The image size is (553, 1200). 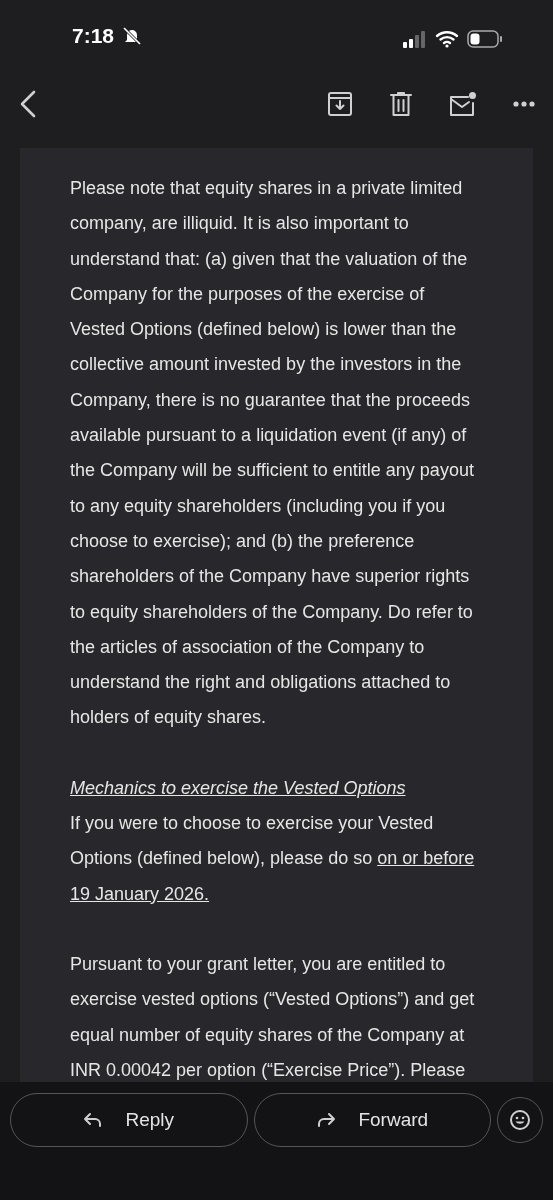 I want to click on battery-icon, so click(x=485, y=39).